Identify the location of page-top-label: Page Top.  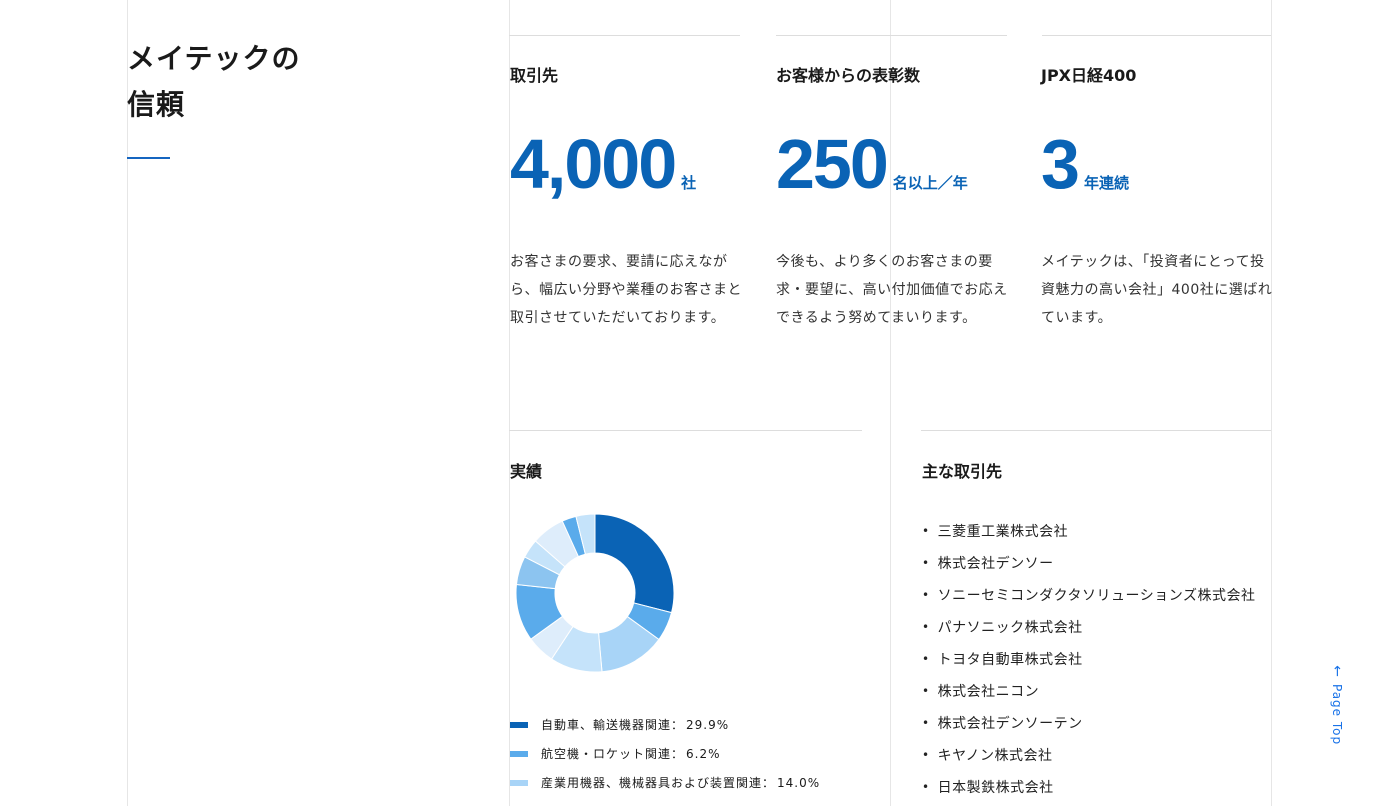
(1337, 715).